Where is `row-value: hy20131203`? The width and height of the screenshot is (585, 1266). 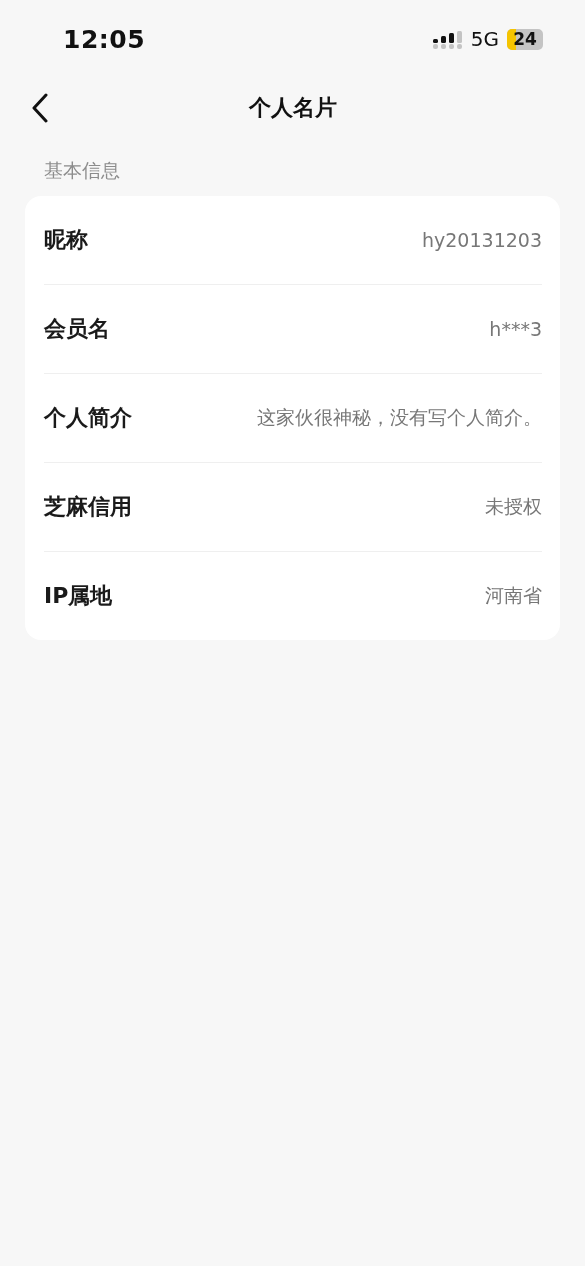
row-value: hy20131203 is located at coordinates (482, 240).